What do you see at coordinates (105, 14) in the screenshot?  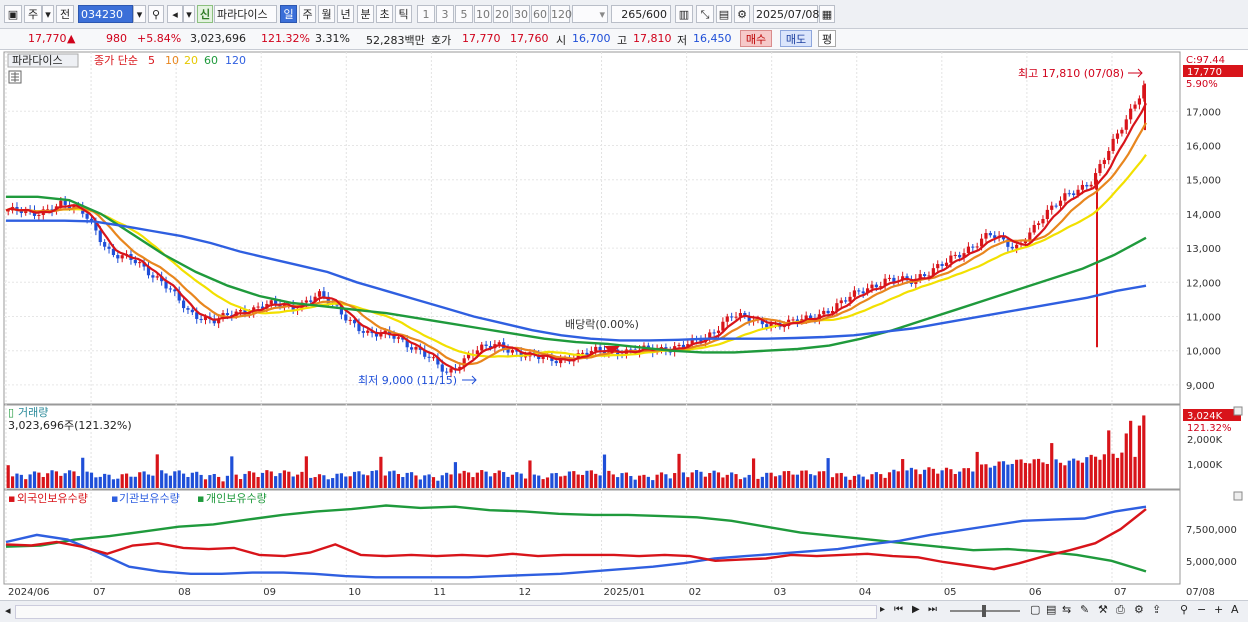 I see `code-input: 034230` at bounding box center [105, 14].